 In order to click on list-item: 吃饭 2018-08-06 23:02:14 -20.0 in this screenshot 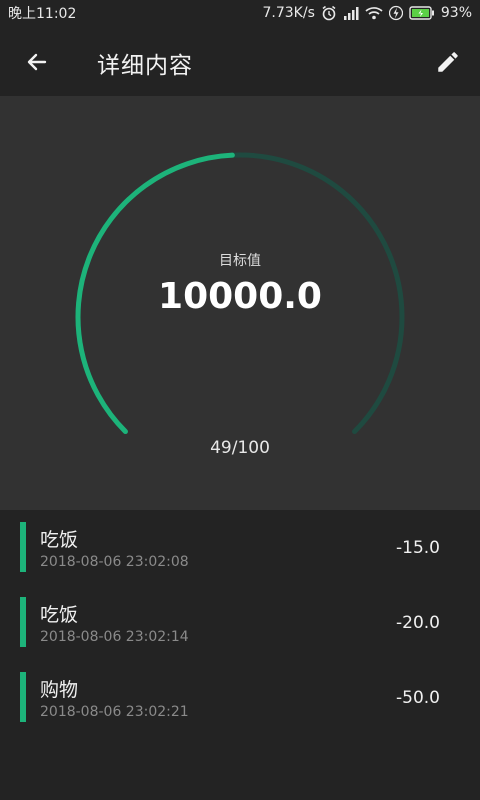, I will do `click(240, 622)`.